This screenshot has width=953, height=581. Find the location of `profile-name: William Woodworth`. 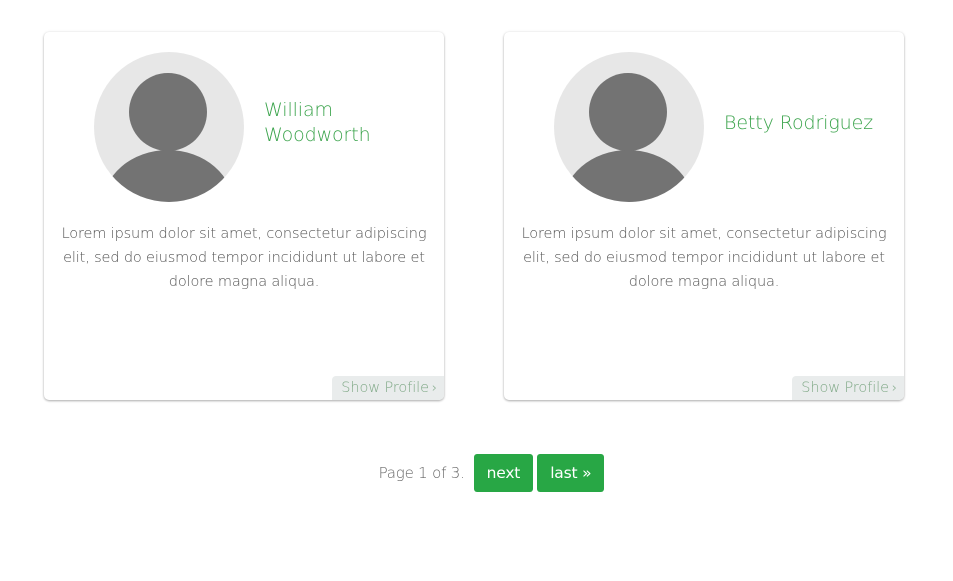

profile-name: William Woodworth is located at coordinates (317, 122).